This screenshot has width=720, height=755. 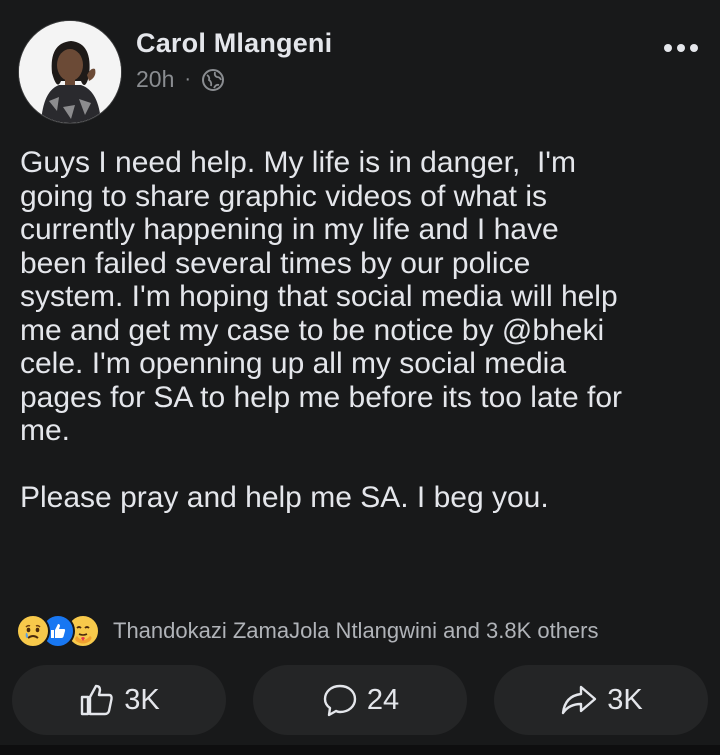 What do you see at coordinates (383, 699) in the screenshot?
I see `comment-count: 24` at bounding box center [383, 699].